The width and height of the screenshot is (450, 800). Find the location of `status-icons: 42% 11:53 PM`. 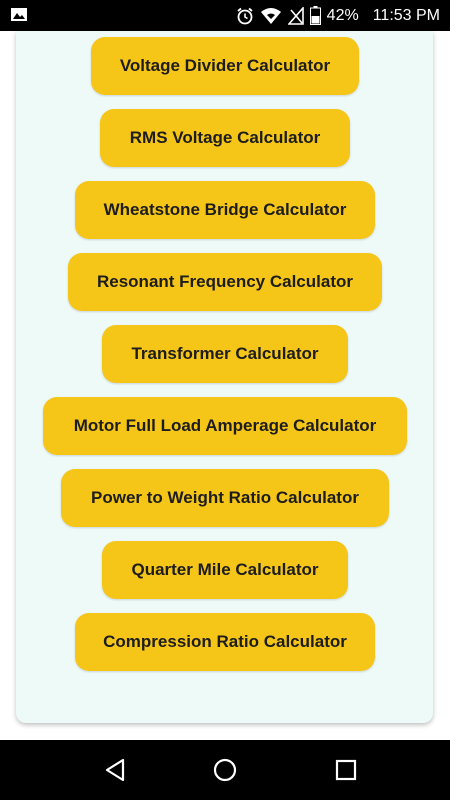

status-icons: 42% 11:53 PM is located at coordinates (338, 15).